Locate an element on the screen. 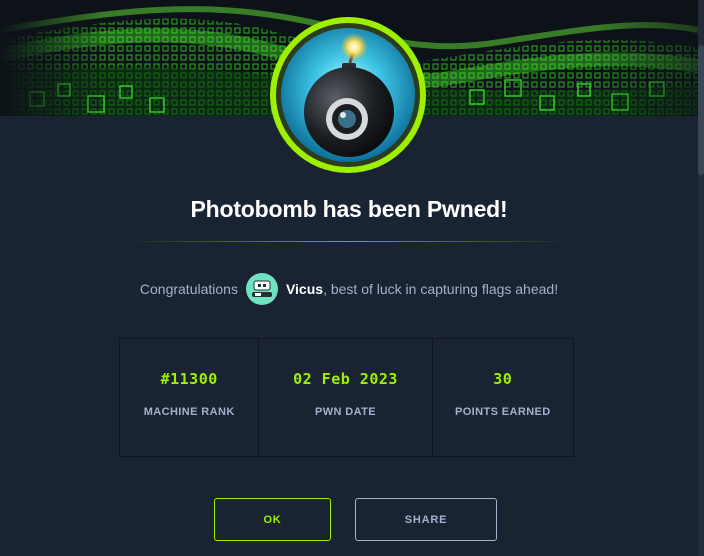 The height and width of the screenshot is (556, 704). scrollbar-thumb is located at coordinates (701, 110).